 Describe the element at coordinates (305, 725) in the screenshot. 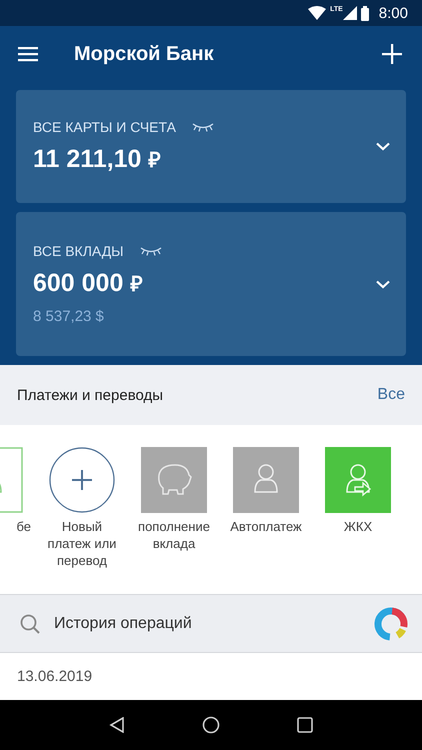

I see `recents-icon` at that location.